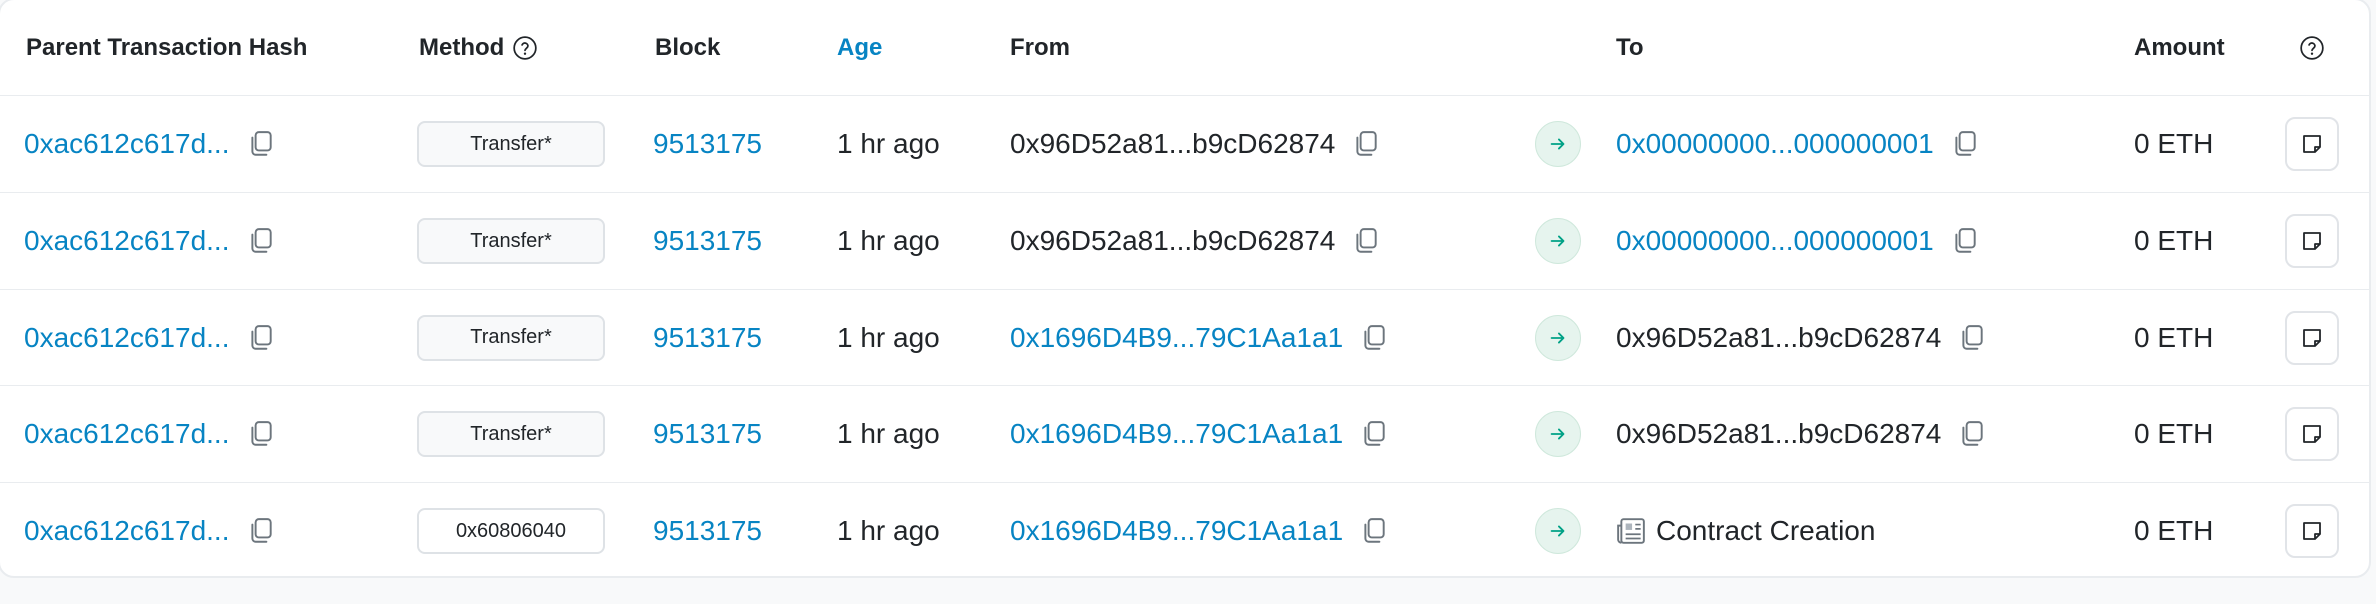 Image resolution: width=2376 pixels, height=604 pixels. I want to click on contract-creation-text: Contract Creation, so click(1766, 530).